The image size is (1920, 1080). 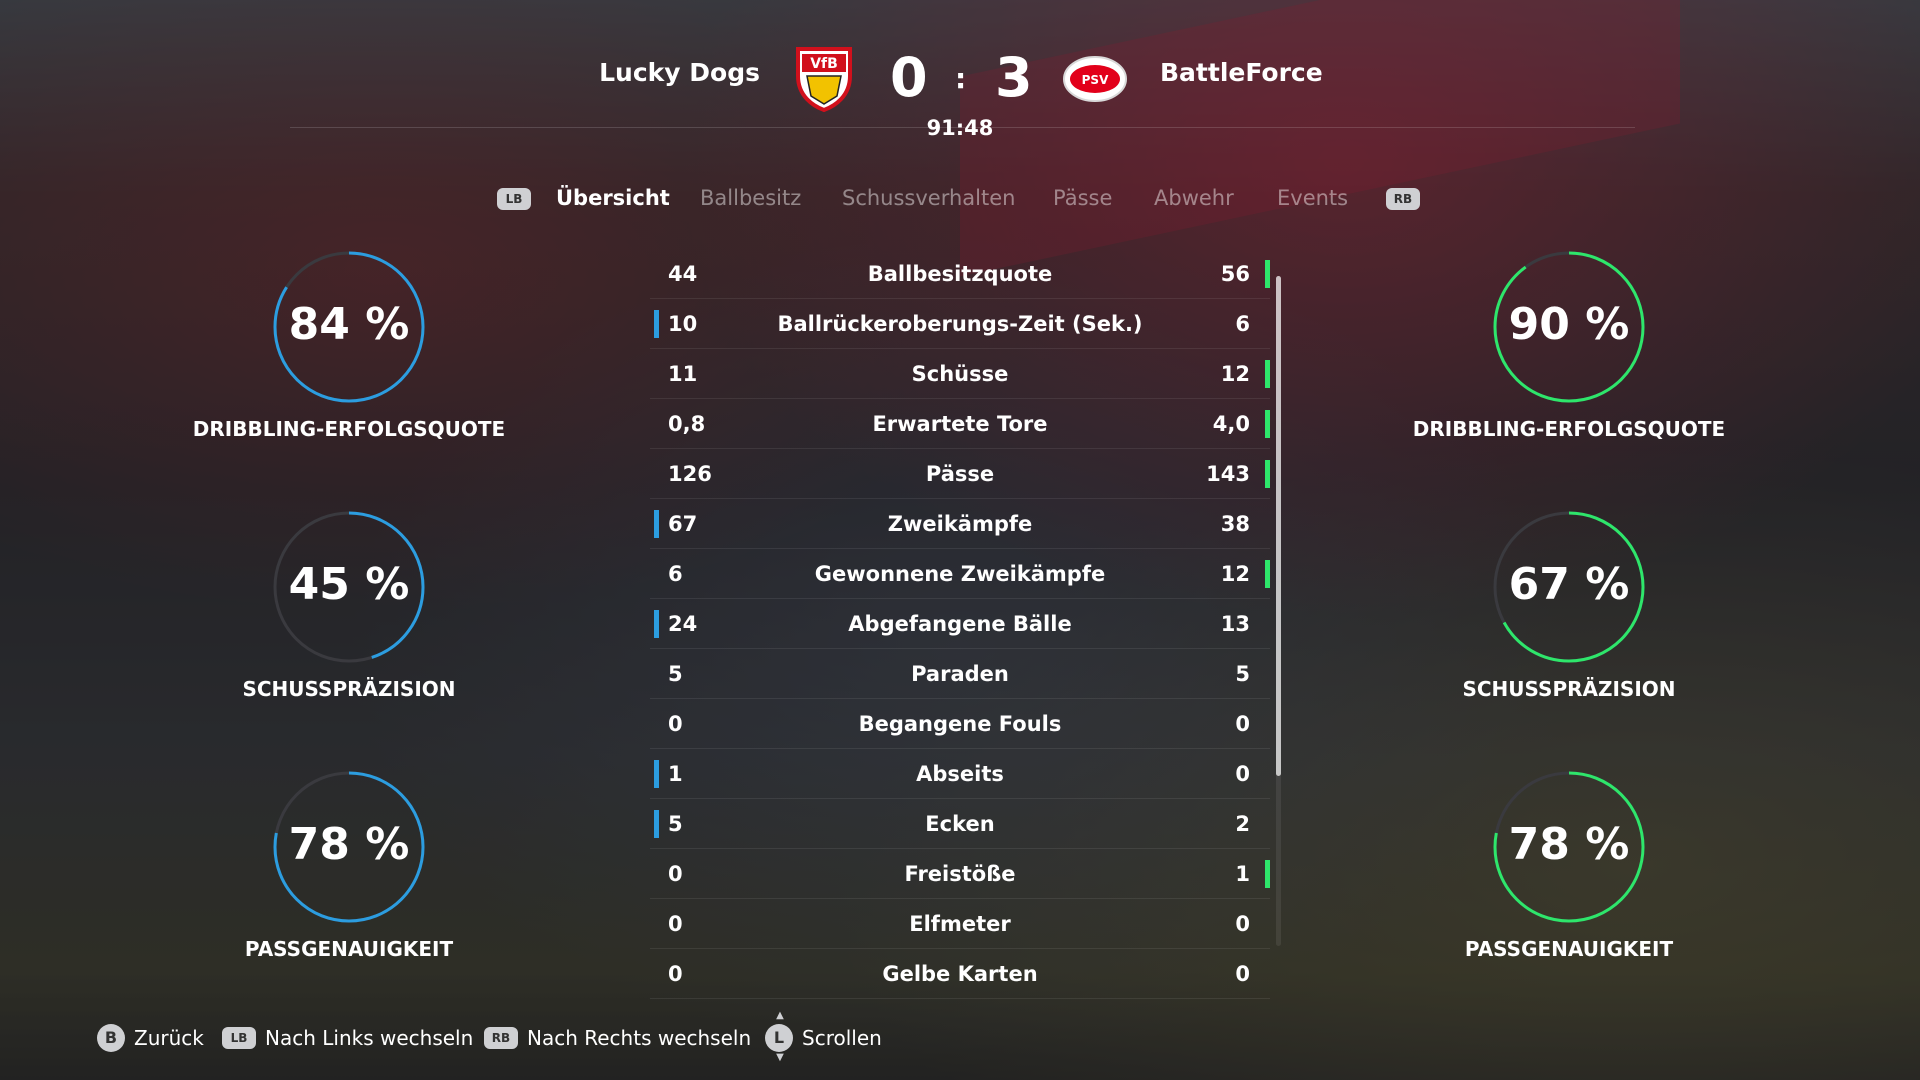 I want to click on tab-abwehr: Abwehr, so click(x=1194, y=198).